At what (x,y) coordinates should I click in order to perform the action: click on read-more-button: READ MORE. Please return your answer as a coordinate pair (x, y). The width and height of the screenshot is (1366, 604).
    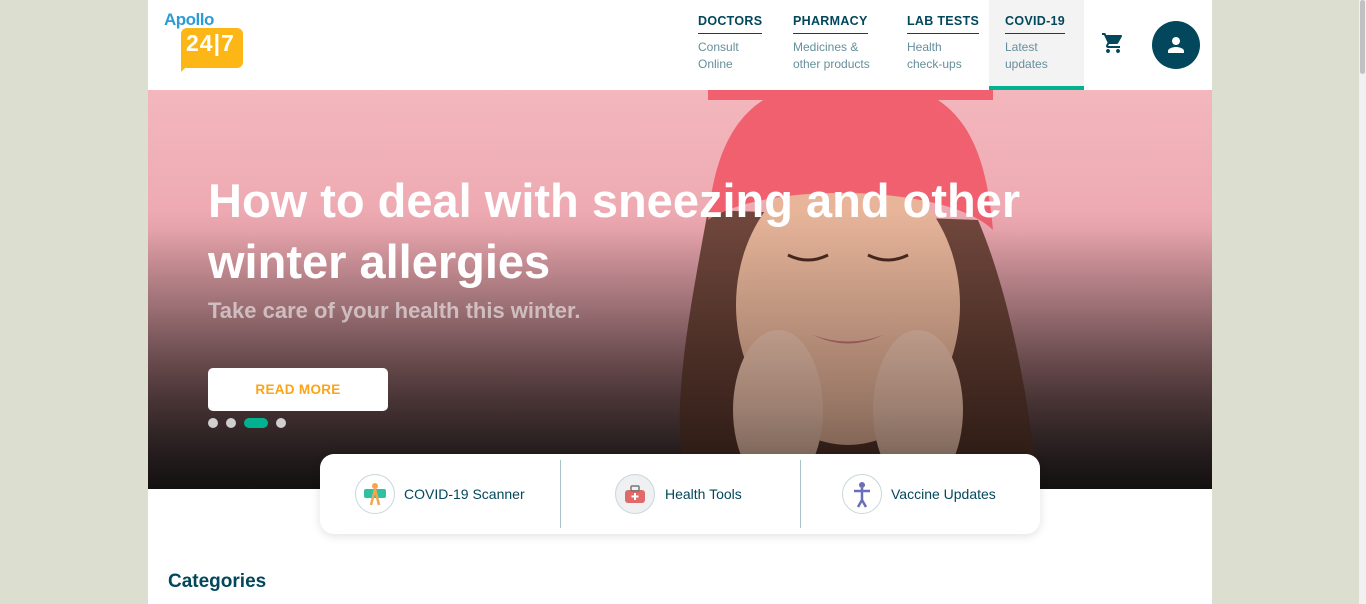
    Looking at the image, I should click on (298, 389).